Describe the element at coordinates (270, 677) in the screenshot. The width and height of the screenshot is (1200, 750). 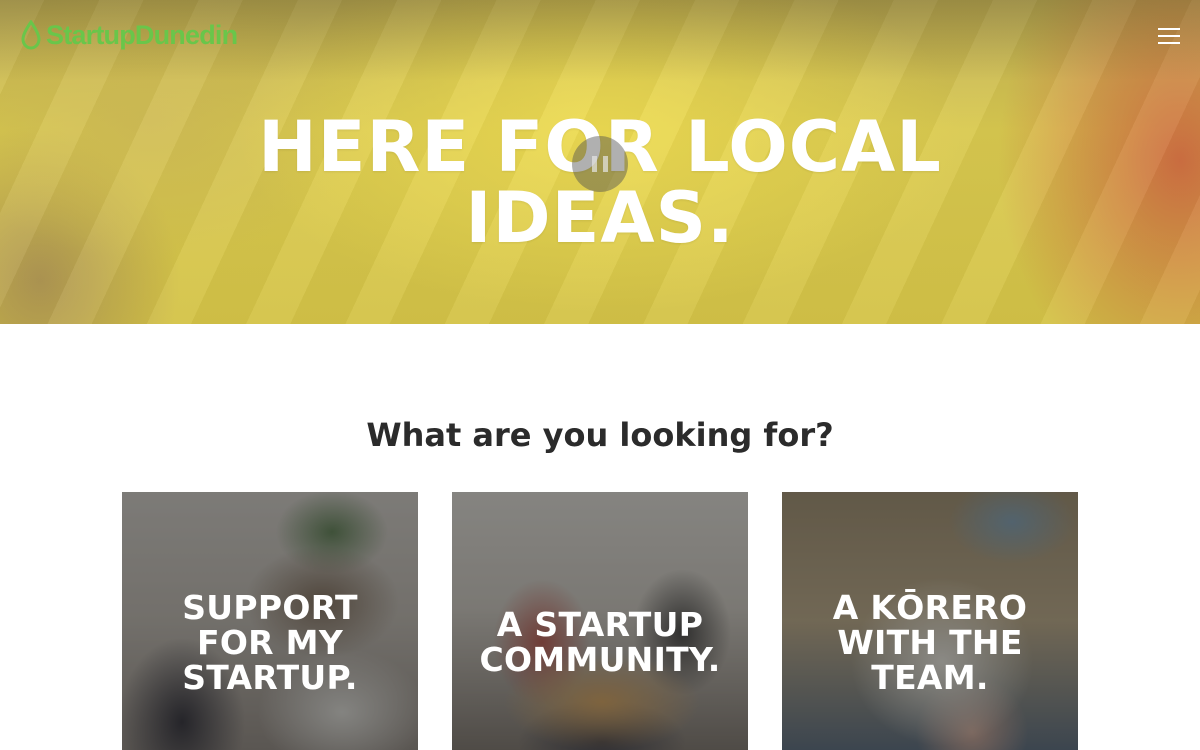
I see `card-title-line: STARTUP.` at that location.